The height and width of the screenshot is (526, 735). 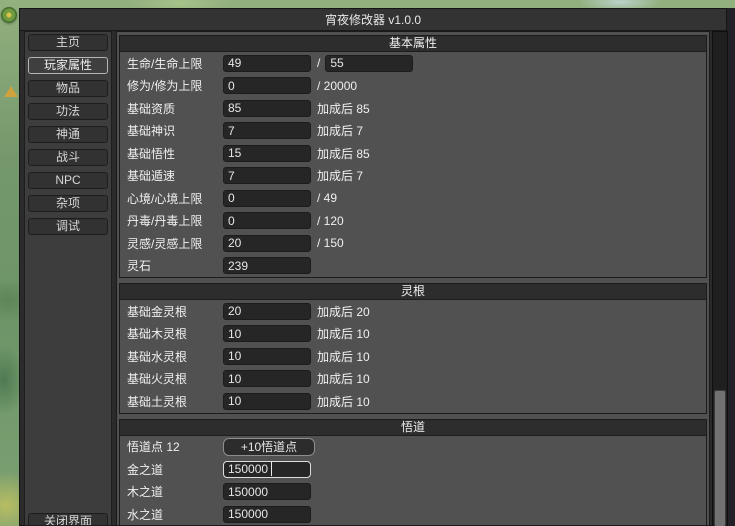 I want to click on aptitude-input, so click(x=267, y=108).